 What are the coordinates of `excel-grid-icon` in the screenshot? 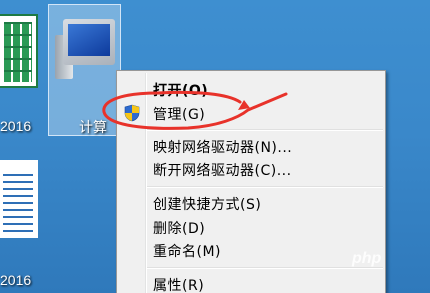 It's located at (18, 52).